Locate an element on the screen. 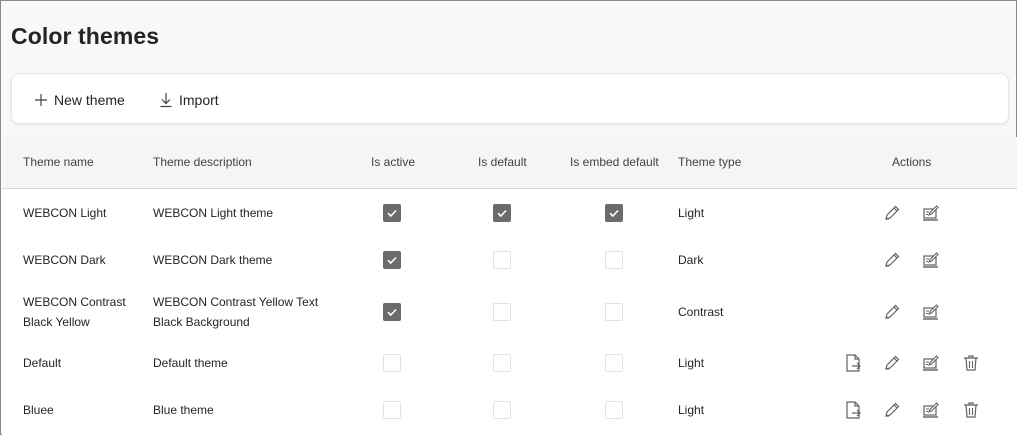 Image resolution: width=1017 pixels, height=435 pixels. theme-name: Default is located at coordinates (42, 363).